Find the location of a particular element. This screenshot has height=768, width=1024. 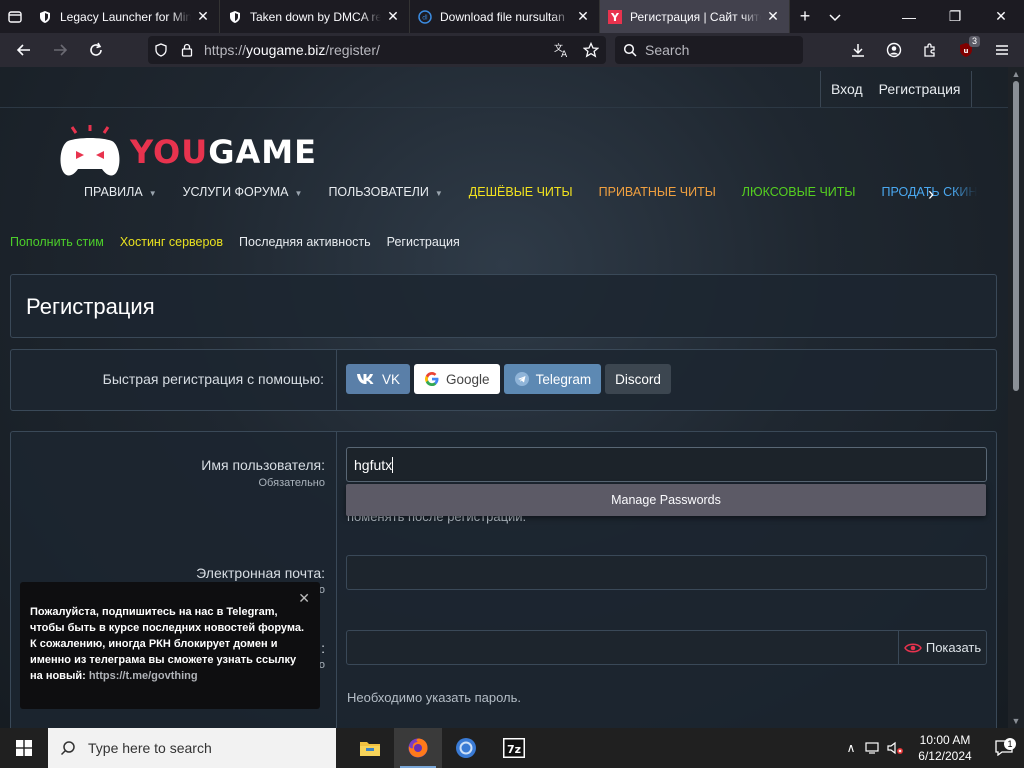

register-link: Регистрация is located at coordinates (920, 89).